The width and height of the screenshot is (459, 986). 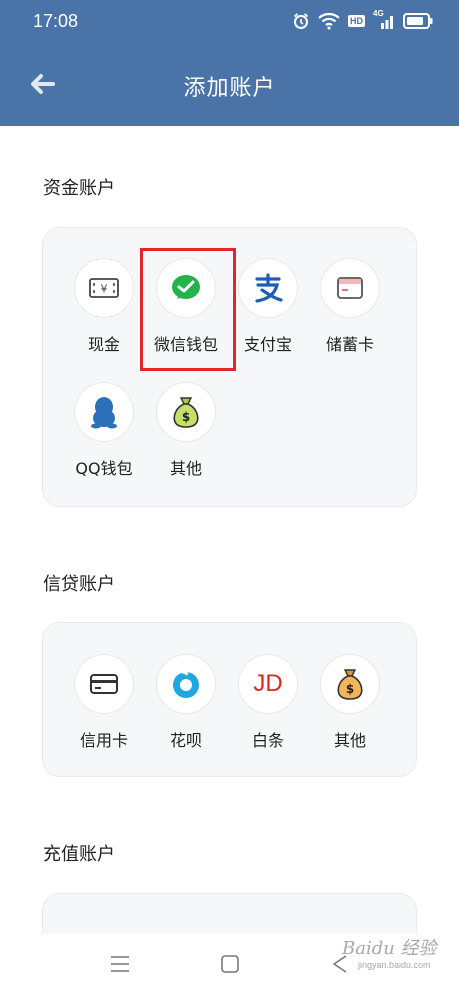 I want to click on section-title-credit: 信贷账户, so click(x=79, y=584).